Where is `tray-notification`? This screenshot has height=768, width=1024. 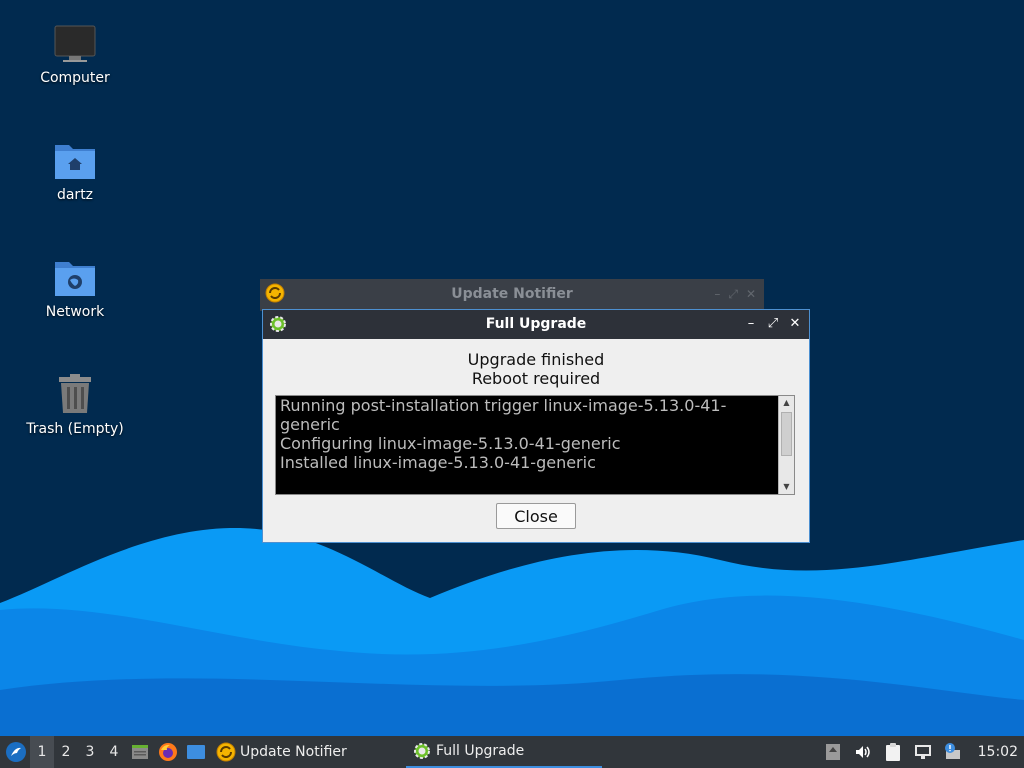 tray-notification is located at coordinates (953, 752).